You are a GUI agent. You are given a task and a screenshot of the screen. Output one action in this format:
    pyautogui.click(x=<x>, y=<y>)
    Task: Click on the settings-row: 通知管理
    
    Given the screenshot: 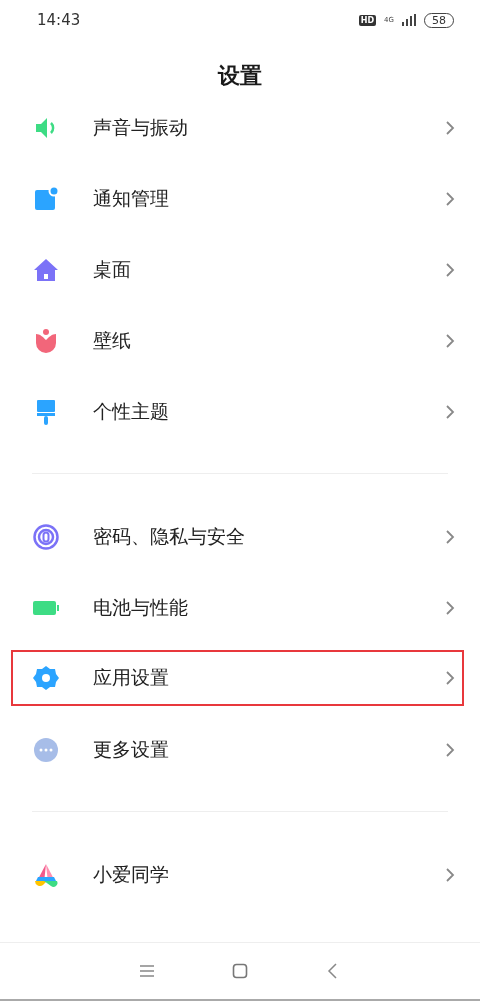 What is the action you would take?
    pyautogui.click(x=240, y=198)
    